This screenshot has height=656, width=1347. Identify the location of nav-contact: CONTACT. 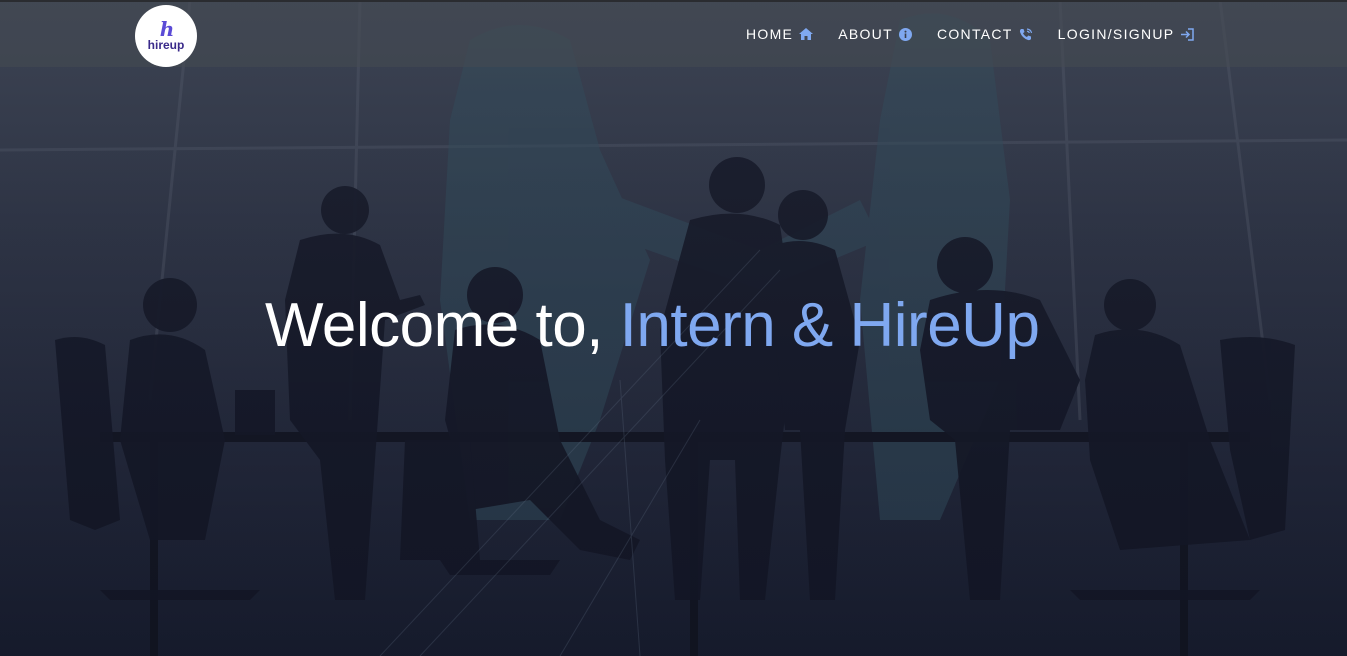
(985, 34).